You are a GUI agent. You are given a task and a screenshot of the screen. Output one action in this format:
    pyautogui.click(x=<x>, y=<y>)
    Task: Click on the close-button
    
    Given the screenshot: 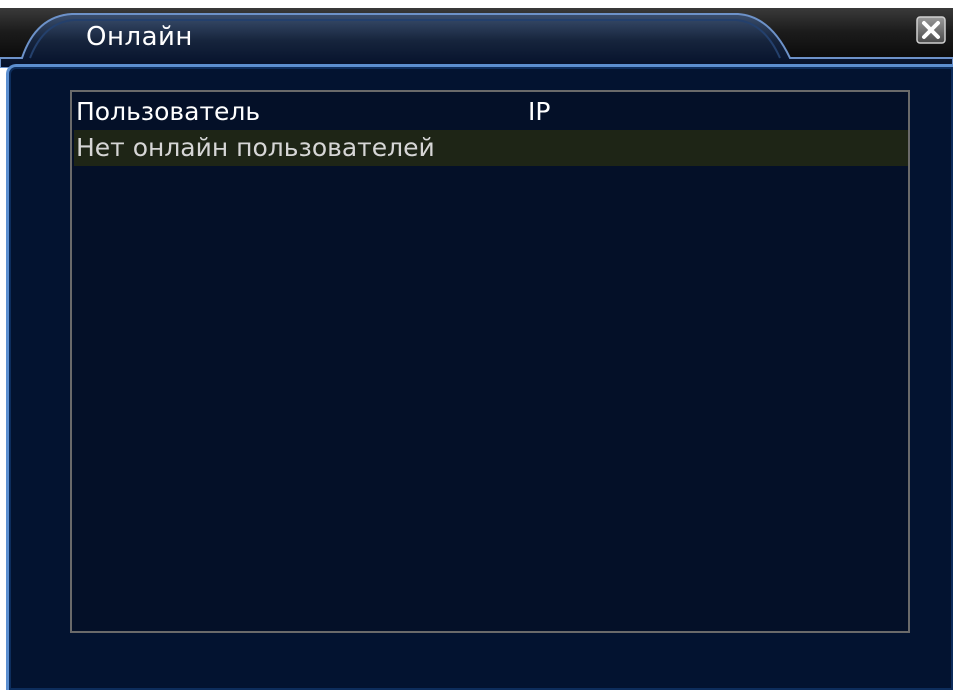 What is the action you would take?
    pyautogui.click(x=931, y=30)
    